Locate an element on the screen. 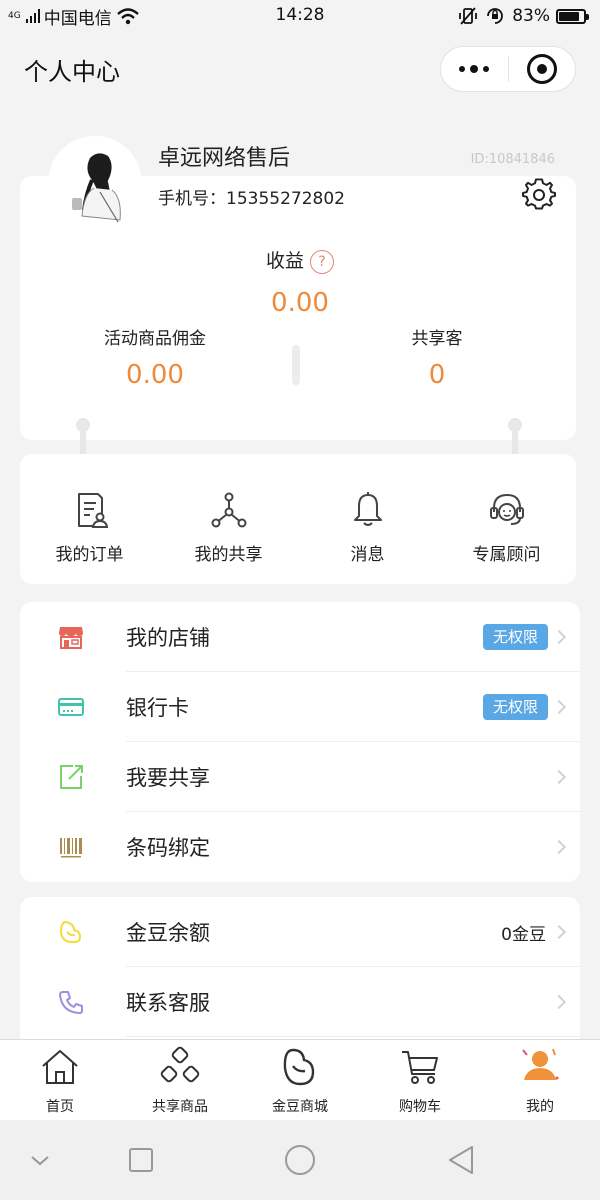 Image resolution: width=600 pixels, height=1200 pixels. commission-label: 活动商品佣金 is located at coordinates (155, 339).